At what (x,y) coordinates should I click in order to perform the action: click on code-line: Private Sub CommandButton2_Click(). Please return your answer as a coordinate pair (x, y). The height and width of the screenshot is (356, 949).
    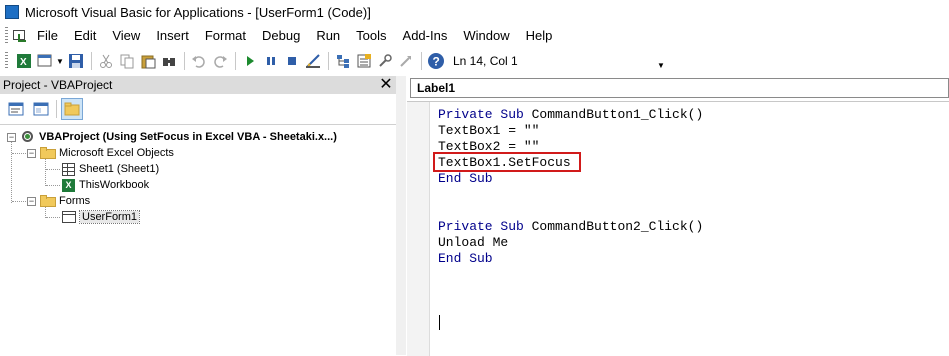
    Looking at the image, I should click on (570, 227).